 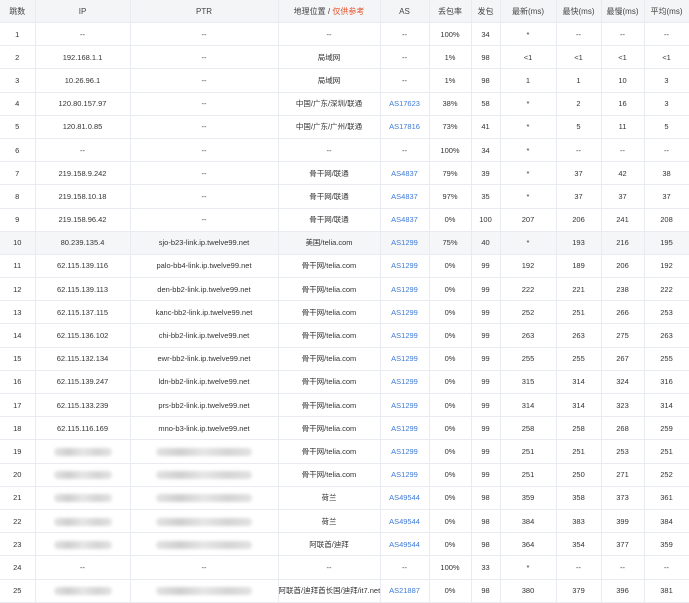 I want to click on cell-avg: 253, so click(x=666, y=312).